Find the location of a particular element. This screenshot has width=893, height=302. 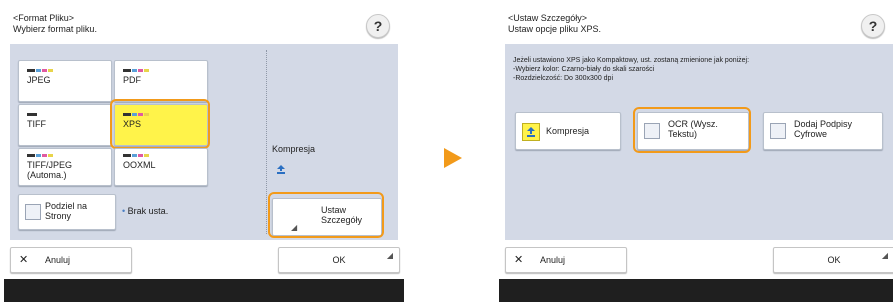

screen-subtitle: Ustaw opcje pliku XPS. is located at coordinates (555, 29).